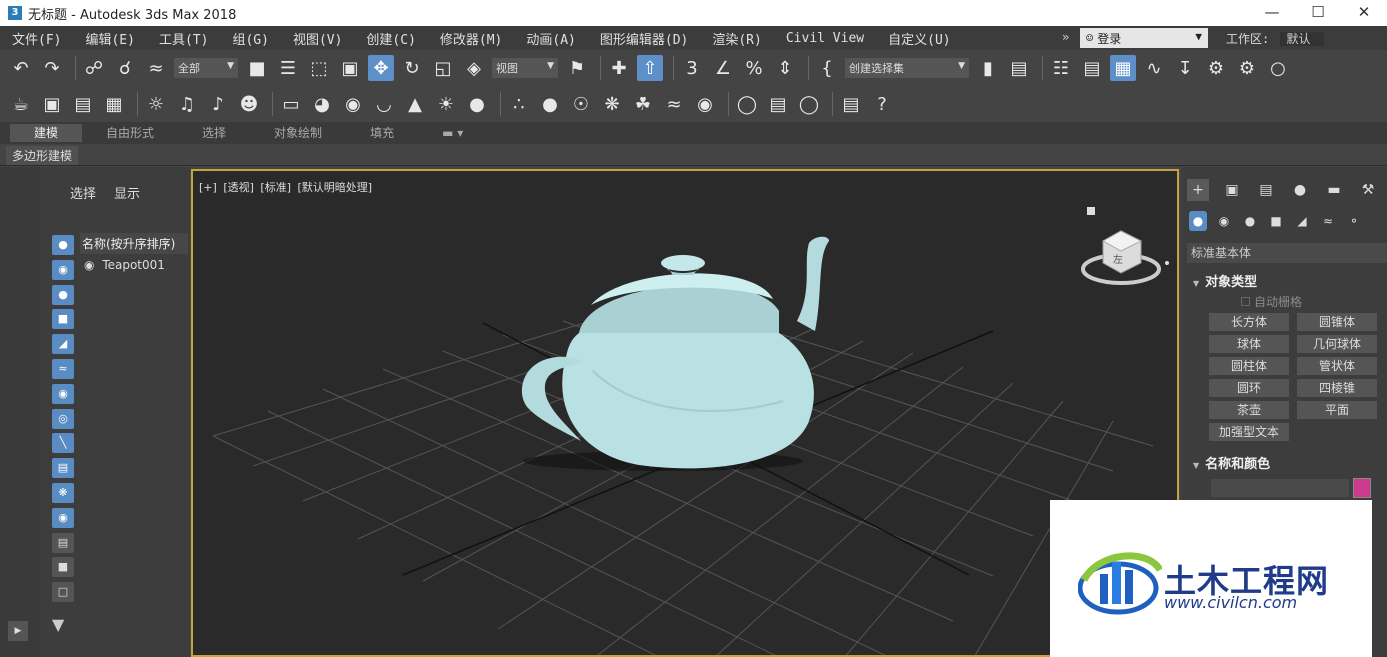  I want to click on sun-icon: ☀, so click(446, 104).